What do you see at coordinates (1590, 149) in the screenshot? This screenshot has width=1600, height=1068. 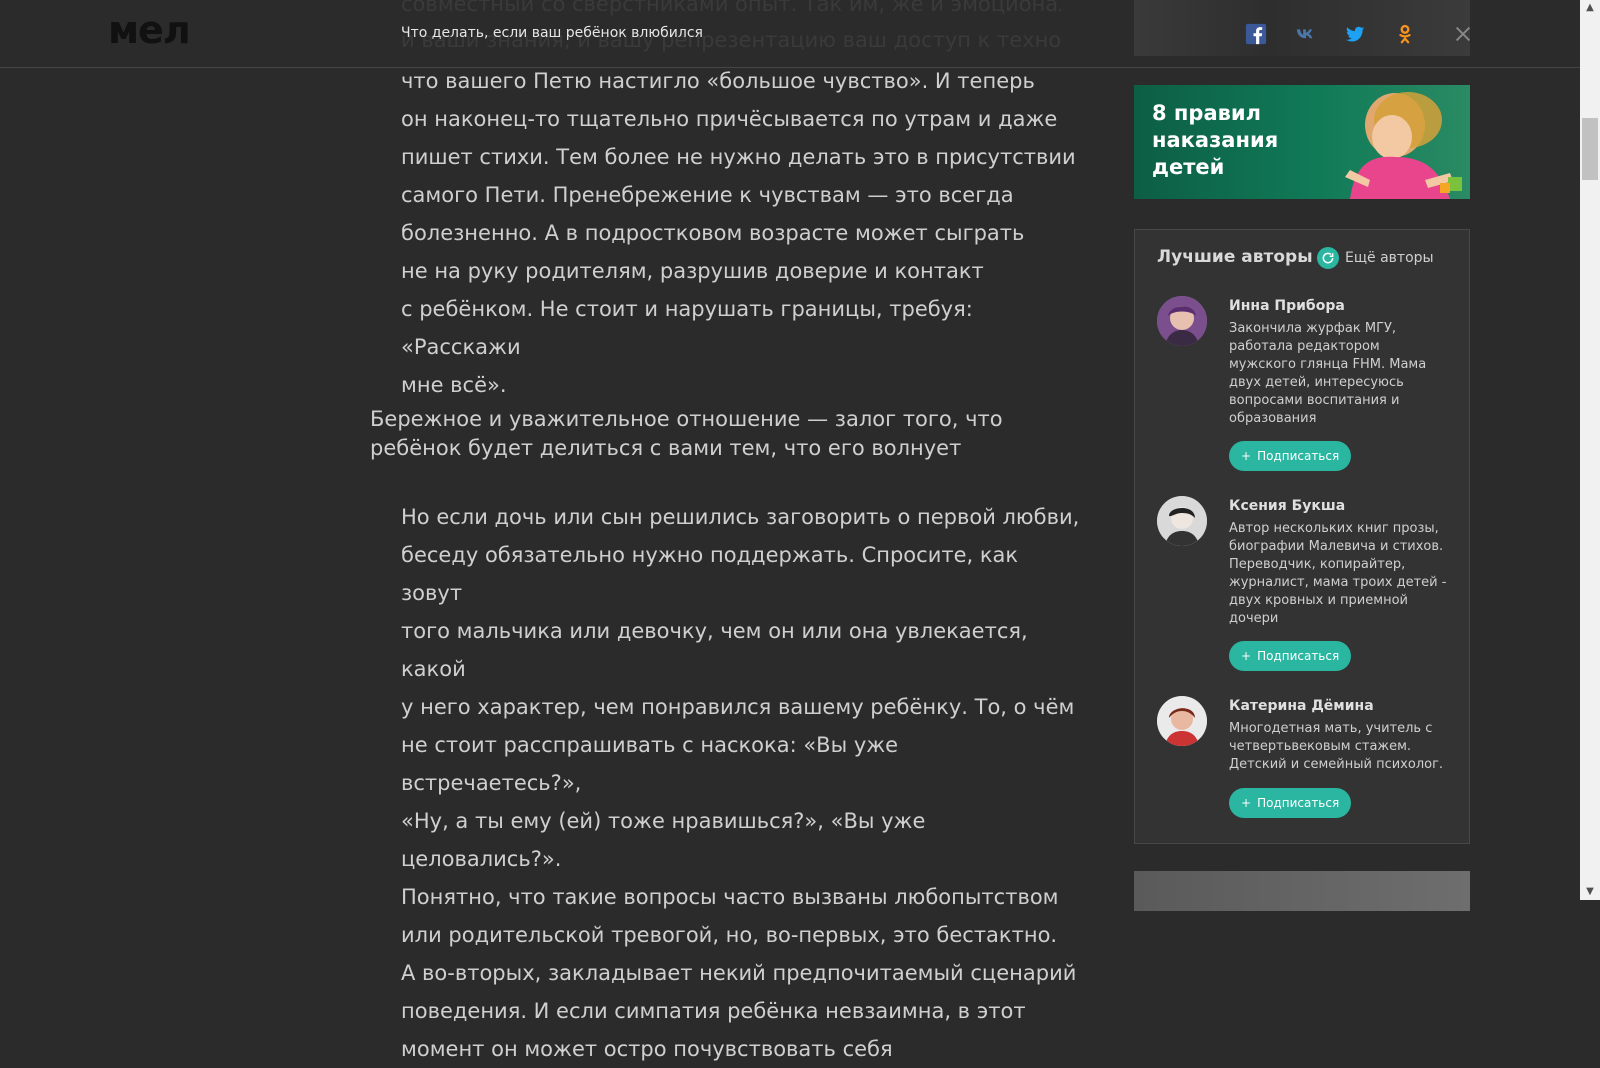 I see `scrollbar-thumb` at bounding box center [1590, 149].